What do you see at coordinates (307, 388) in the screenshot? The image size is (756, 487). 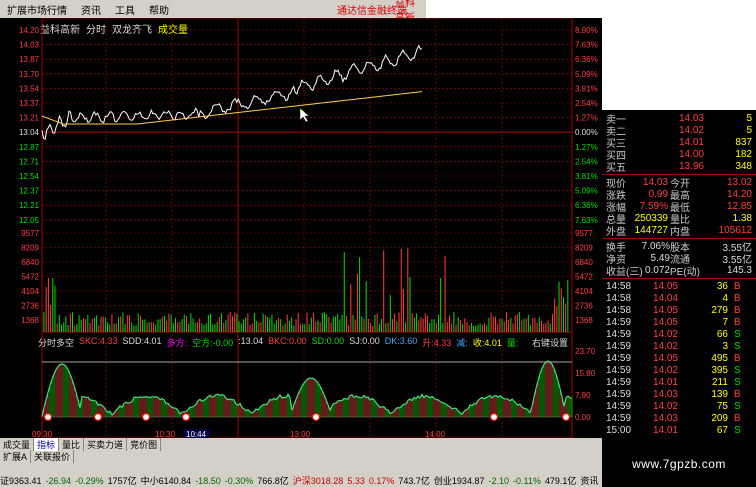 I see `indicator-line` at bounding box center [307, 388].